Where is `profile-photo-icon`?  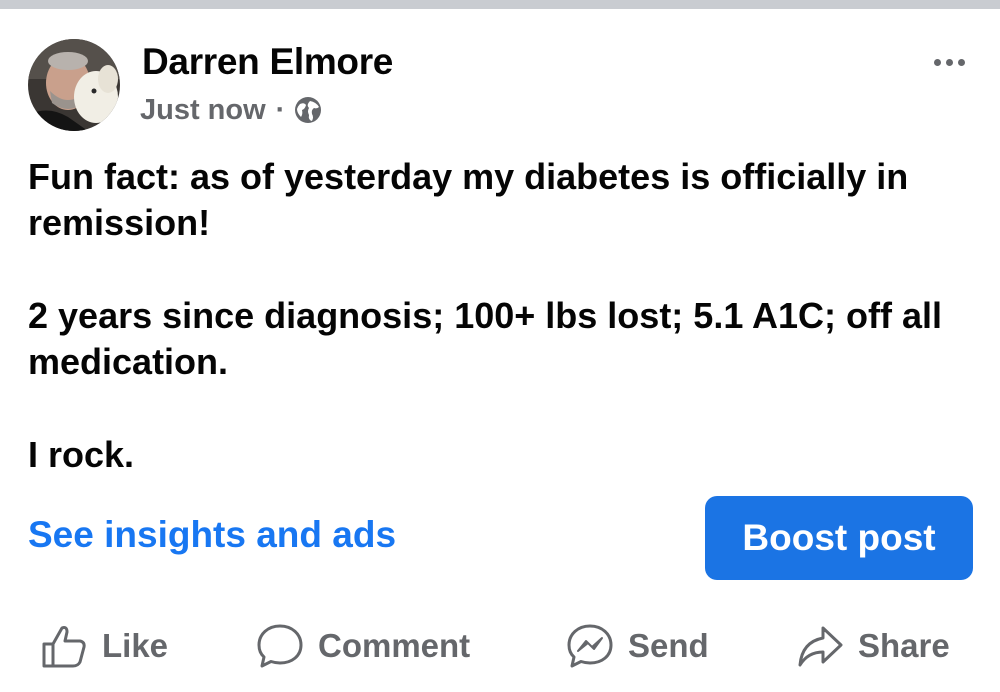
profile-photo-icon is located at coordinates (74, 85).